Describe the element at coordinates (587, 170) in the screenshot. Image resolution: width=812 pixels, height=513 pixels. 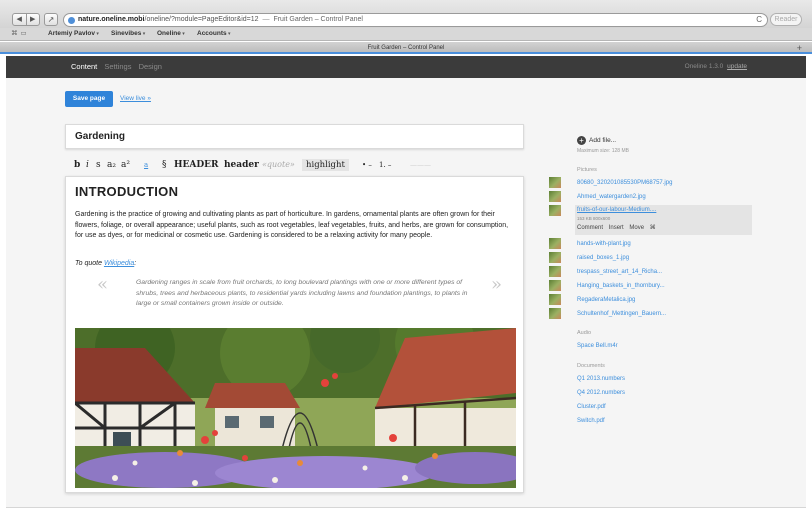
I see `pictures-label: Pictures` at that location.